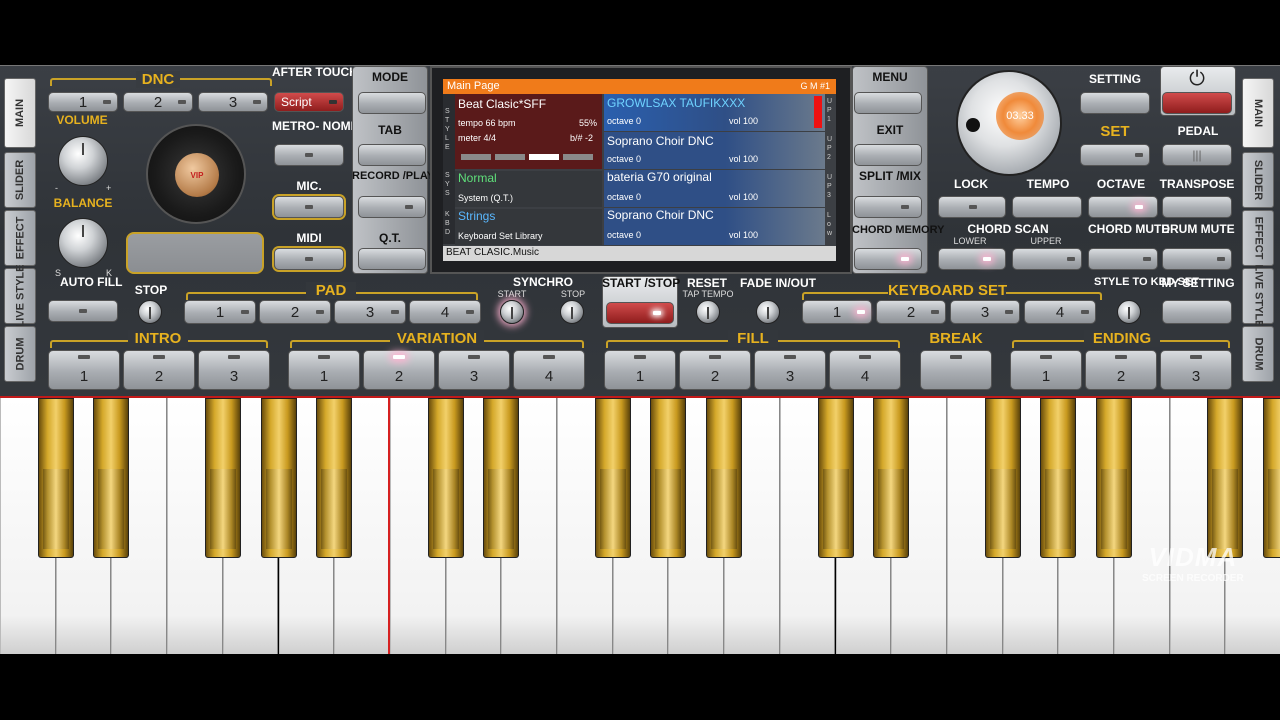 The image size is (1280, 720). I want to click on reset-knob, so click(708, 312).